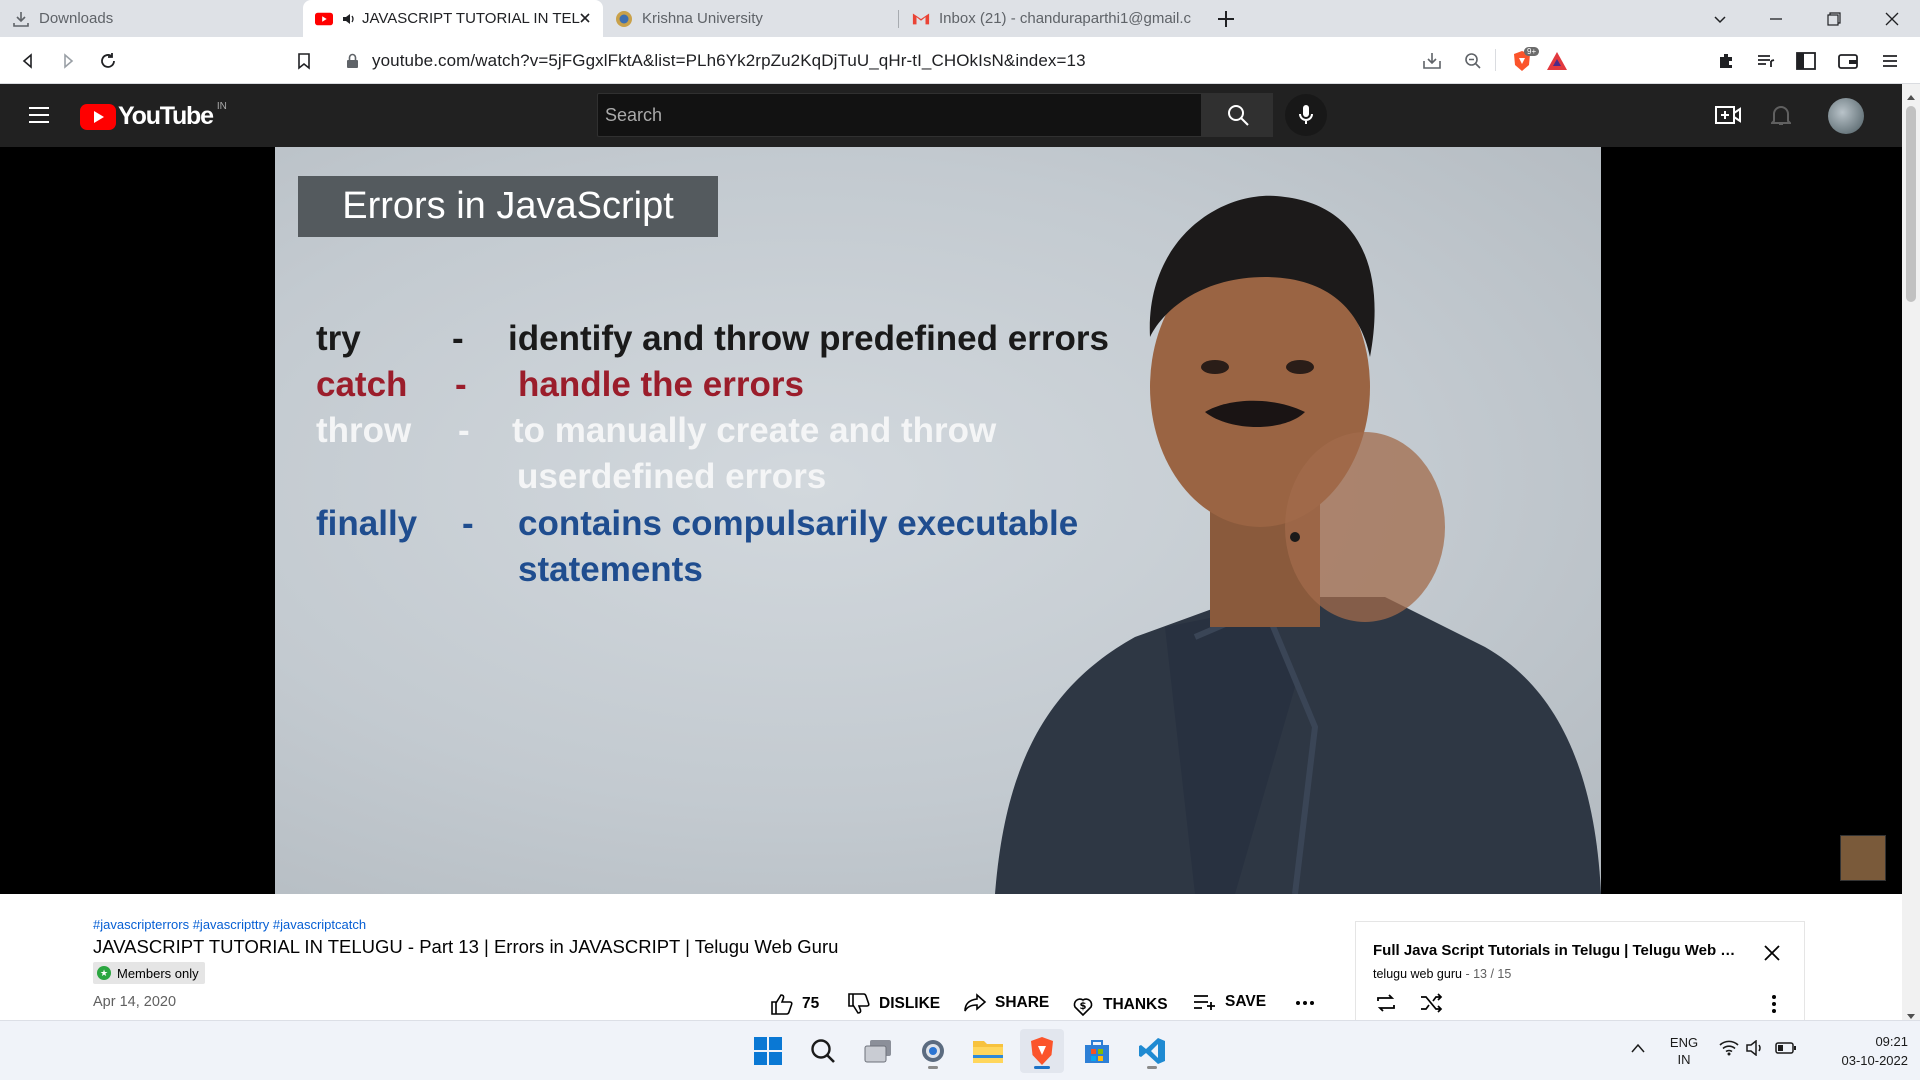 The width and height of the screenshot is (1920, 1080). What do you see at coordinates (1022, 1002) in the screenshot?
I see `share-label: SHARE` at bounding box center [1022, 1002].